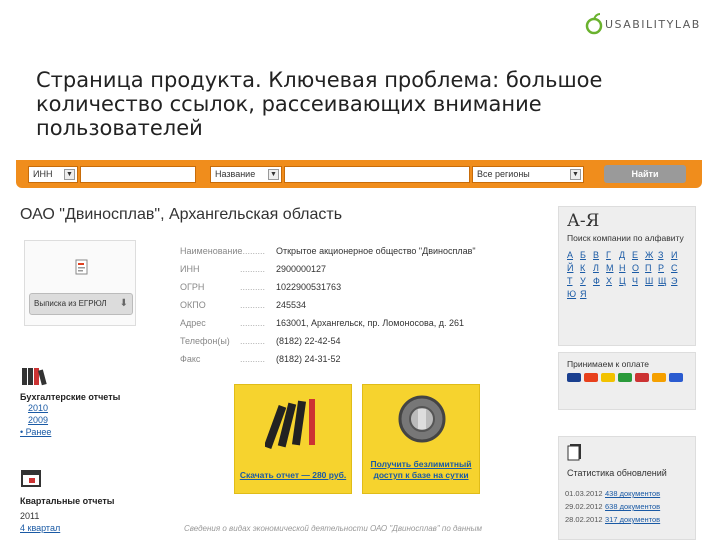 Image resolution: width=720 pixels, height=540 pixels. I want to click on inn-select-label: ИНН, so click(43, 174).